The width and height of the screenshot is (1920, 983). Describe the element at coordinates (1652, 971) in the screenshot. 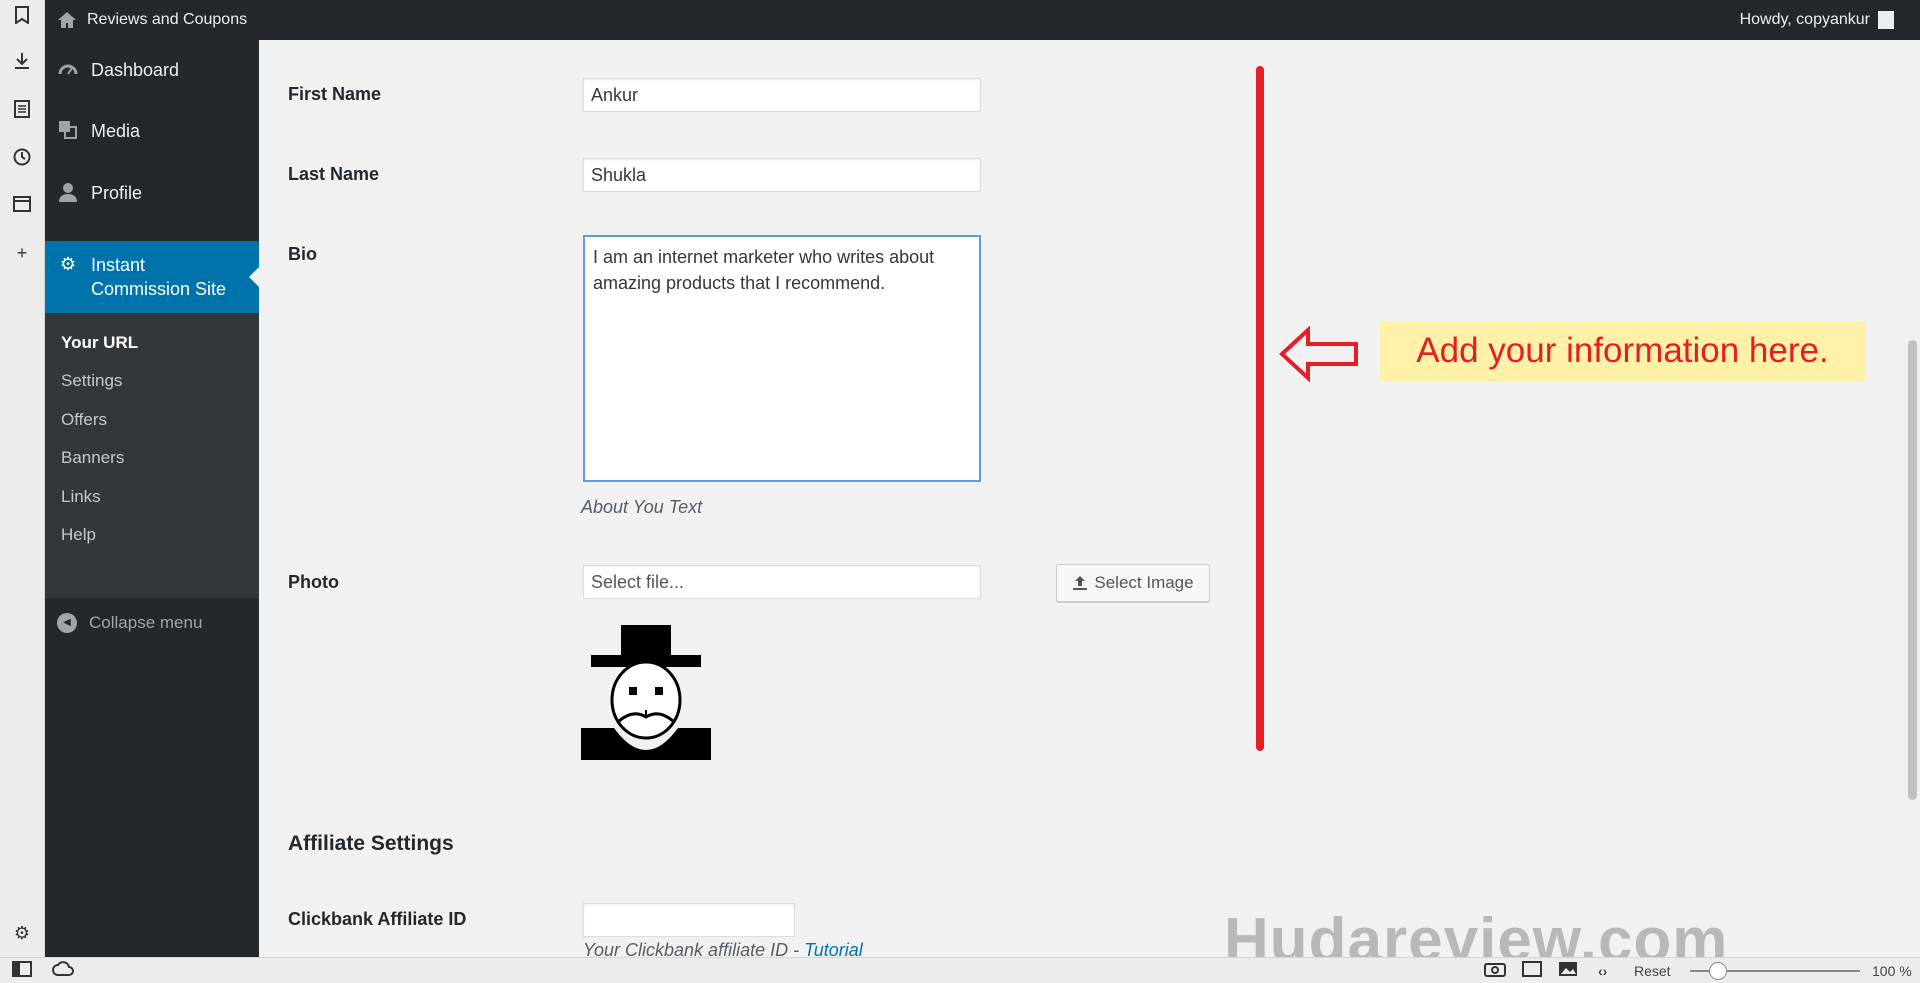

I see `reset-zoom-button: Reset` at that location.